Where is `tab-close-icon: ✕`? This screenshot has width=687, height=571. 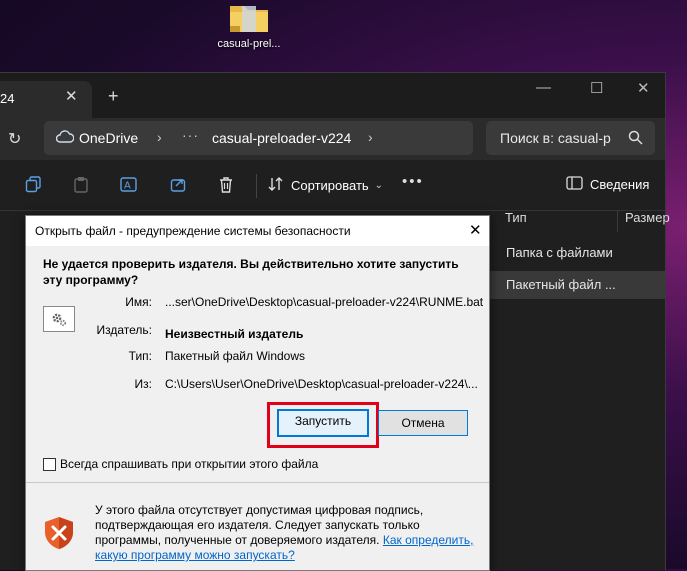
tab-close-icon: ✕ is located at coordinates (71, 96).